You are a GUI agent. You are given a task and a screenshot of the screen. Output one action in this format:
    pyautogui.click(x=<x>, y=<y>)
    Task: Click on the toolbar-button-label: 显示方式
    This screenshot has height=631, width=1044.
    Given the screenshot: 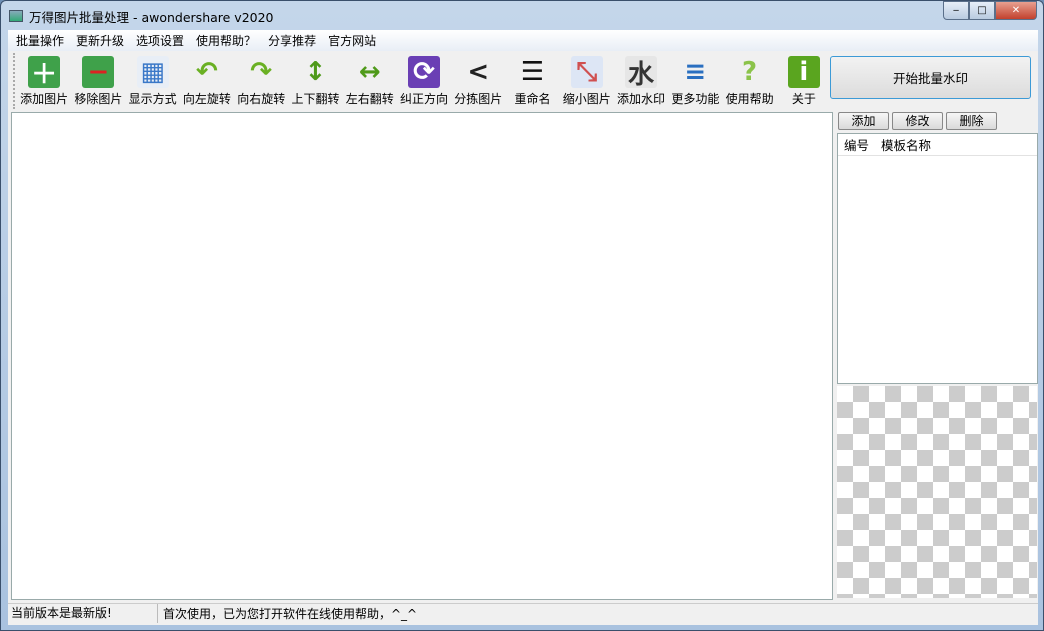 What is the action you would take?
    pyautogui.click(x=152, y=99)
    